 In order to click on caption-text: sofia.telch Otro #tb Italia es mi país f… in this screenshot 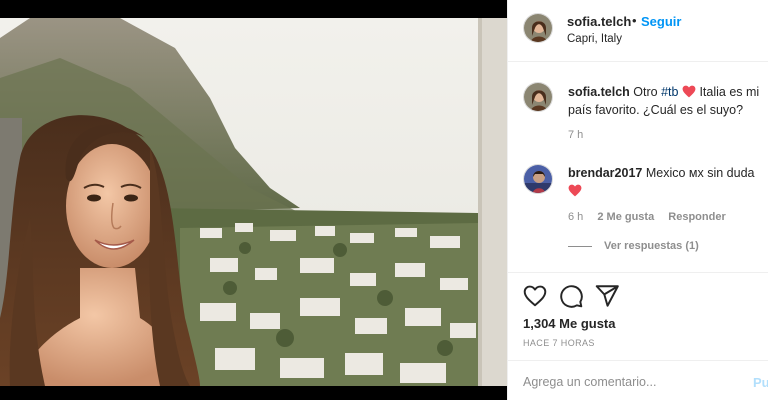, I will do `click(665, 101)`.